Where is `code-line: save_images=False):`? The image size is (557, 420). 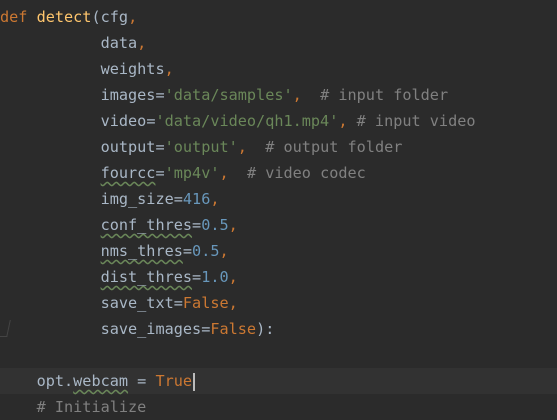
code-line: save_images=False): is located at coordinates (278, 329).